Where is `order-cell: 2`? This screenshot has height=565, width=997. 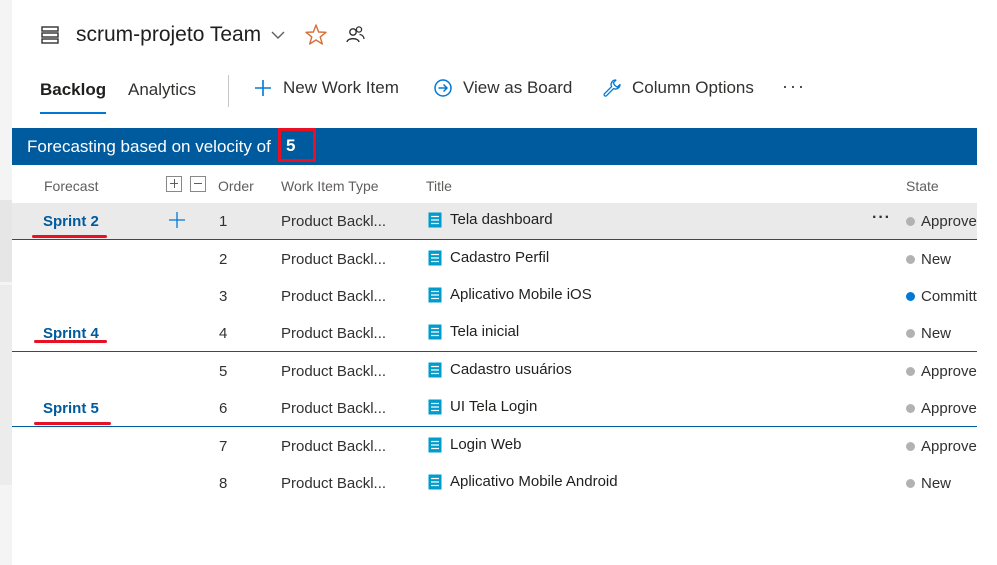
order-cell: 2 is located at coordinates (223, 259).